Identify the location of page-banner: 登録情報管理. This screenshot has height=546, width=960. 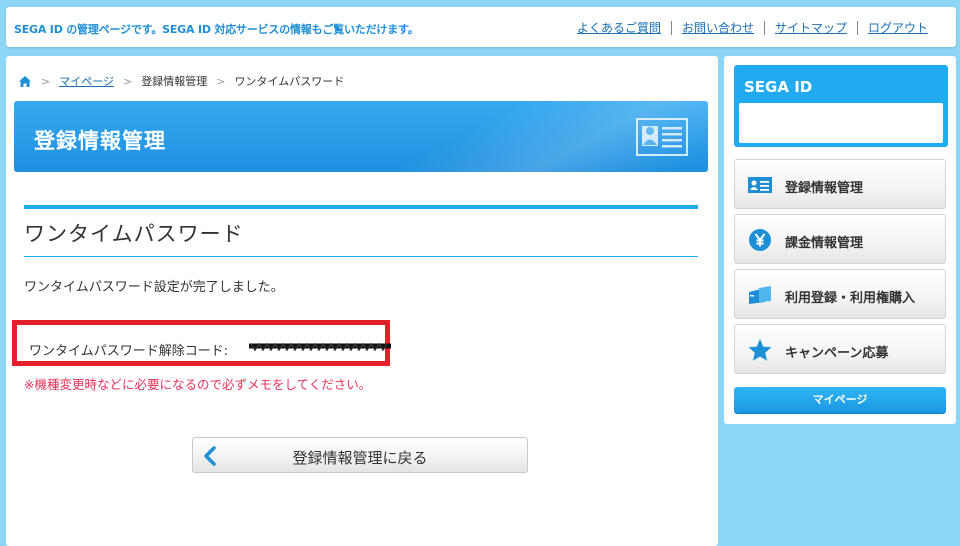
(361, 136).